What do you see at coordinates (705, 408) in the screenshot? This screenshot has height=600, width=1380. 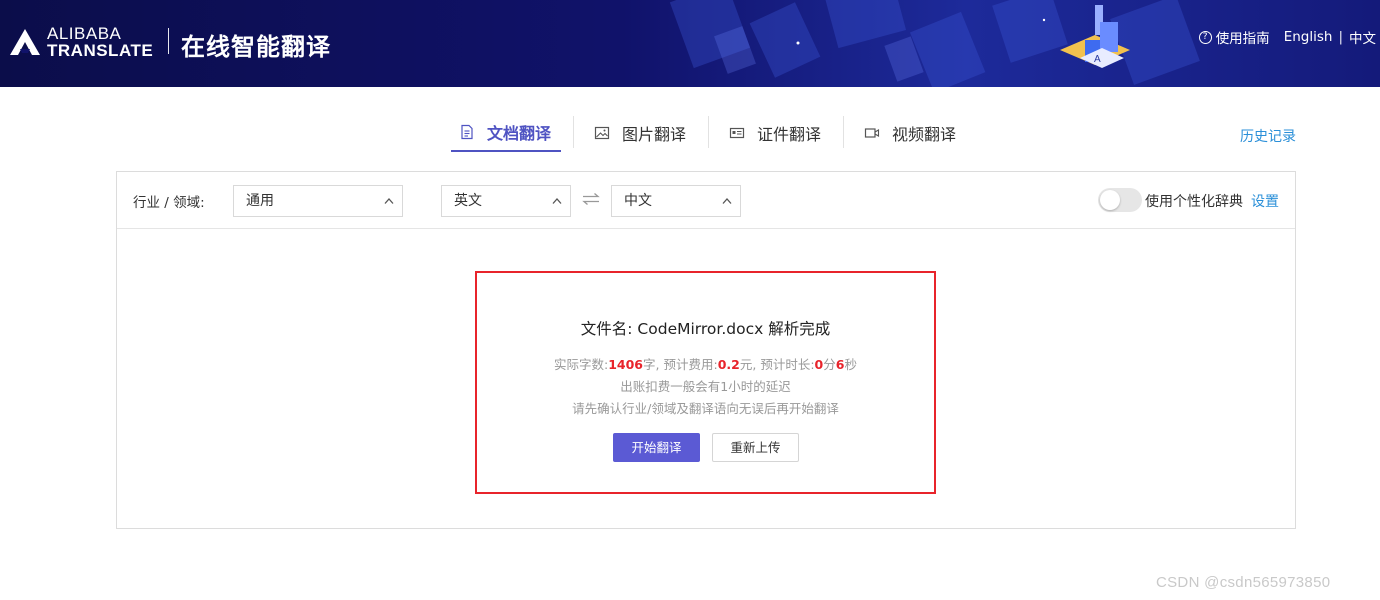 I see `confirm-settings-note: 请先确认行业/领域及翻译语向无误后再开始翻译` at bounding box center [705, 408].